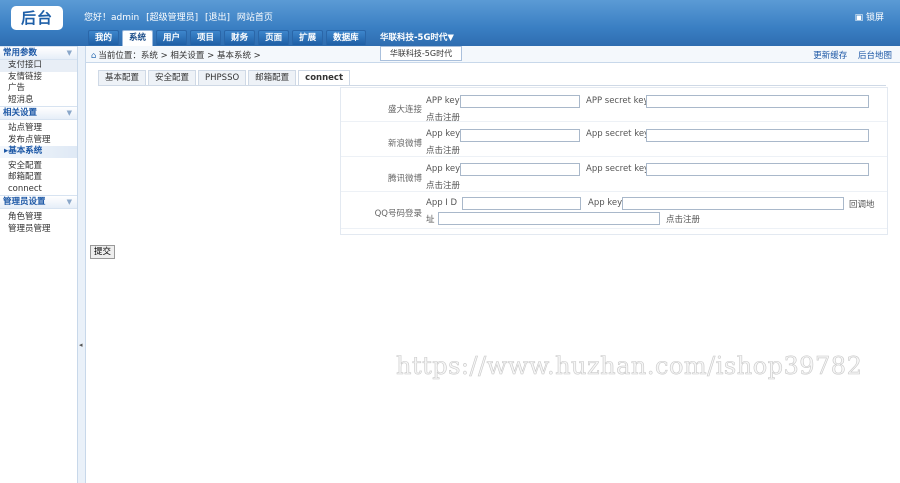 The image size is (900, 483). I want to click on nav-tab-system: 系统, so click(138, 38).